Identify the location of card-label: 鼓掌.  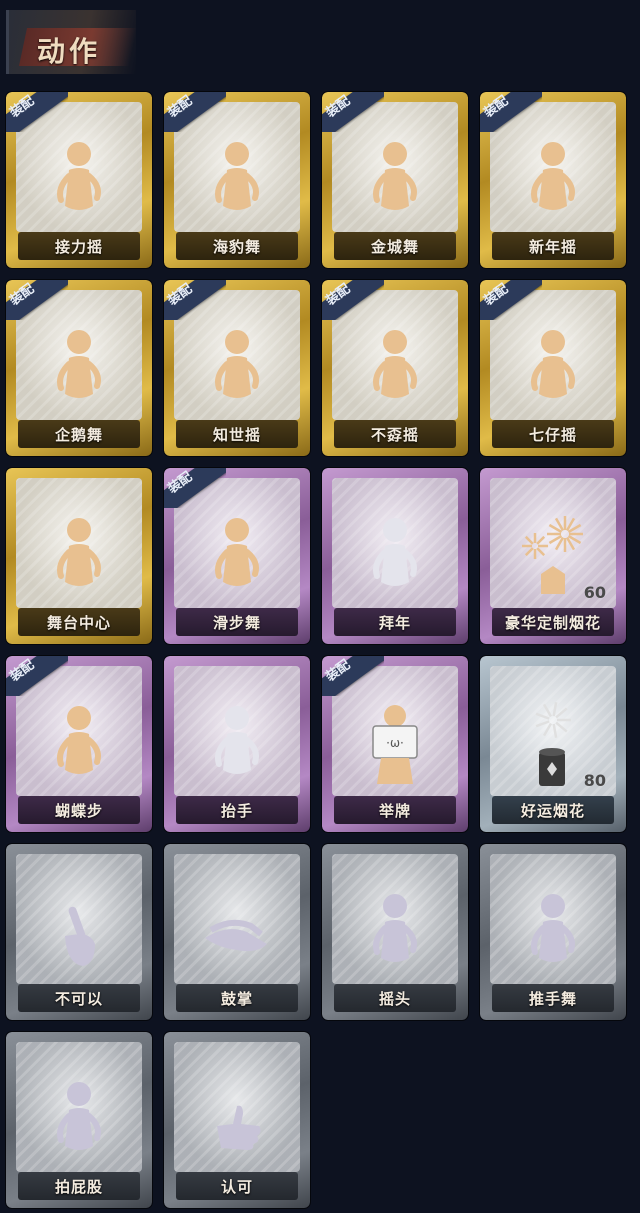
(236, 998).